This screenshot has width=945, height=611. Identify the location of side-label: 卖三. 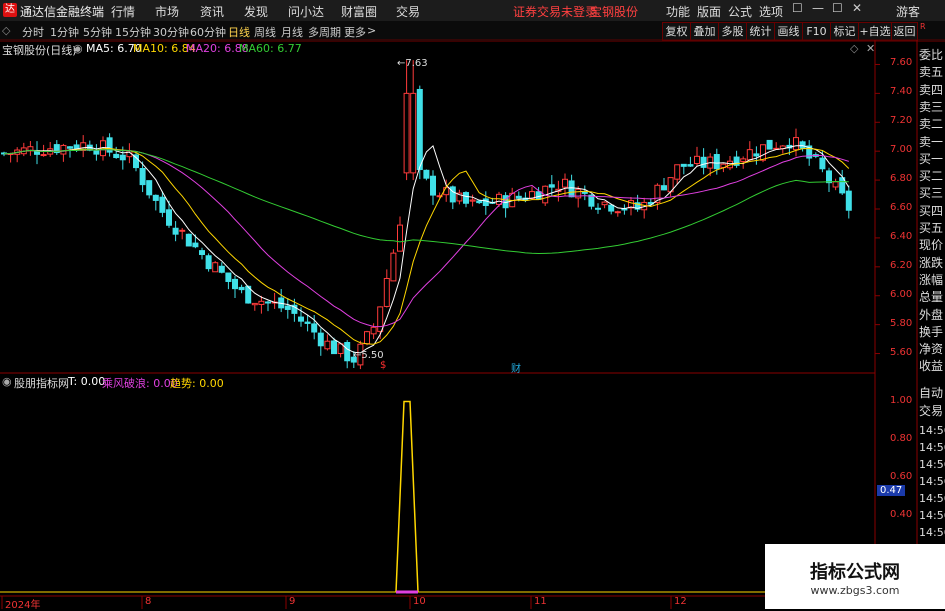
(931, 106).